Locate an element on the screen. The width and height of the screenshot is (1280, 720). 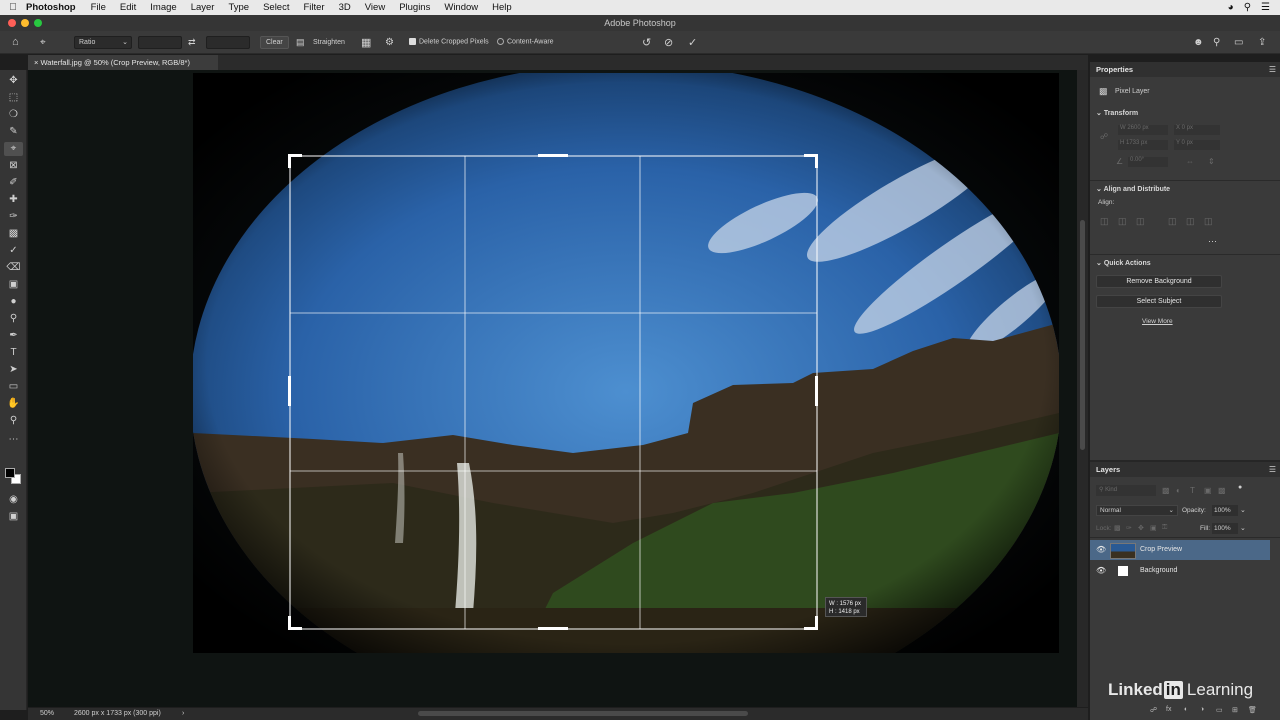
swap-icon: ⇄ is located at coordinates (192, 42).